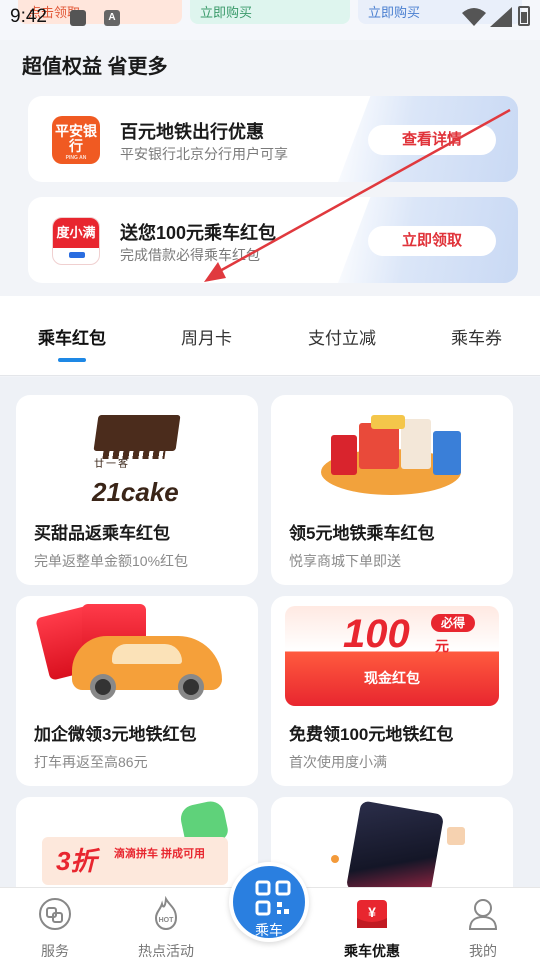 The image size is (540, 960). I want to click on benefit-desc: 平安银行北京分行用户可享, so click(204, 154).